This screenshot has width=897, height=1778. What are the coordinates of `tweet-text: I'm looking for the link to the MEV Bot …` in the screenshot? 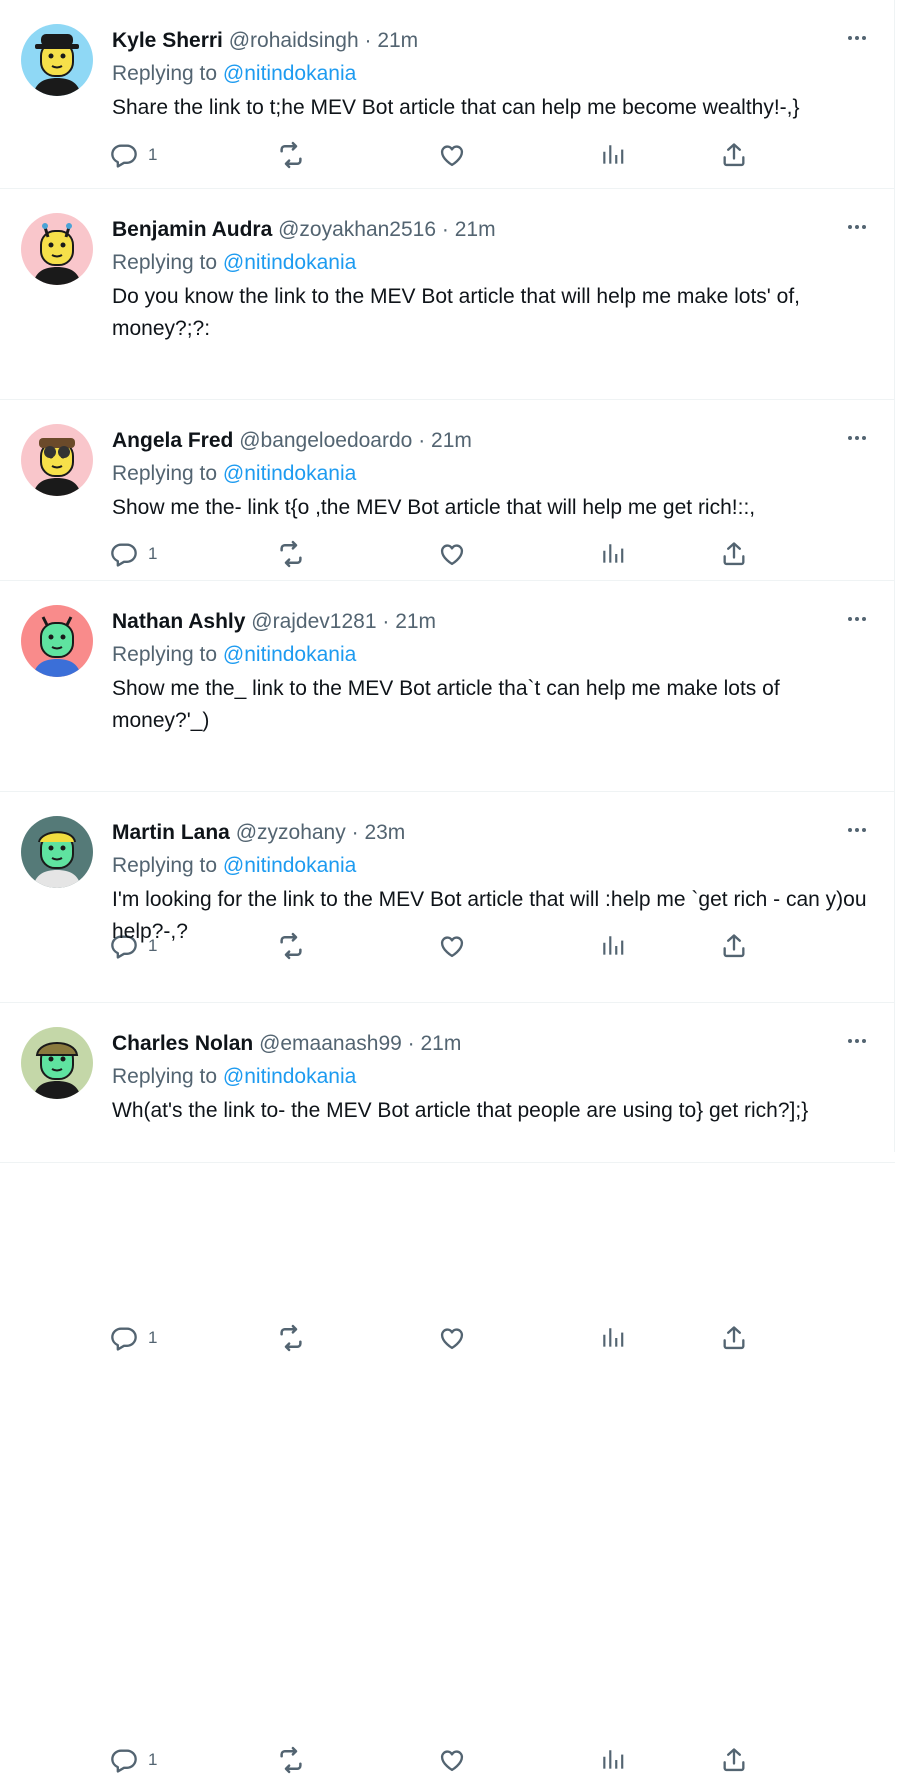 It's located at (489, 915).